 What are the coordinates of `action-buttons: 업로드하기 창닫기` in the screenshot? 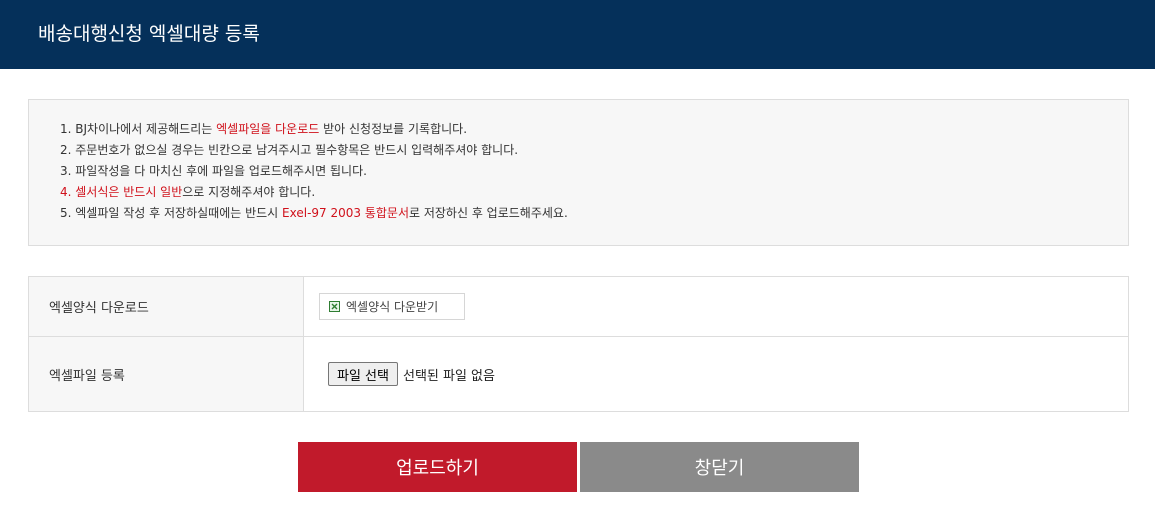 It's located at (578, 467).